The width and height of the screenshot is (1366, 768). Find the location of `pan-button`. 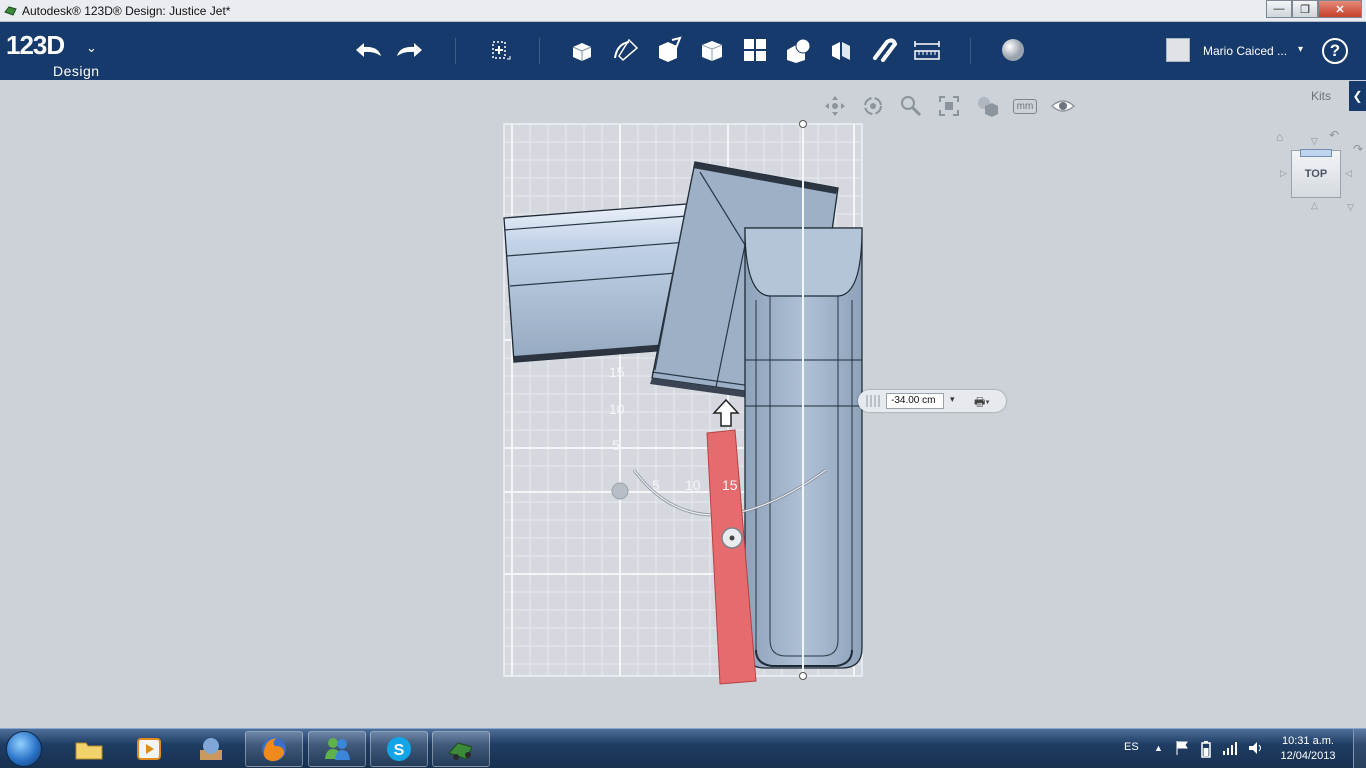

pan-button is located at coordinates (835, 106).